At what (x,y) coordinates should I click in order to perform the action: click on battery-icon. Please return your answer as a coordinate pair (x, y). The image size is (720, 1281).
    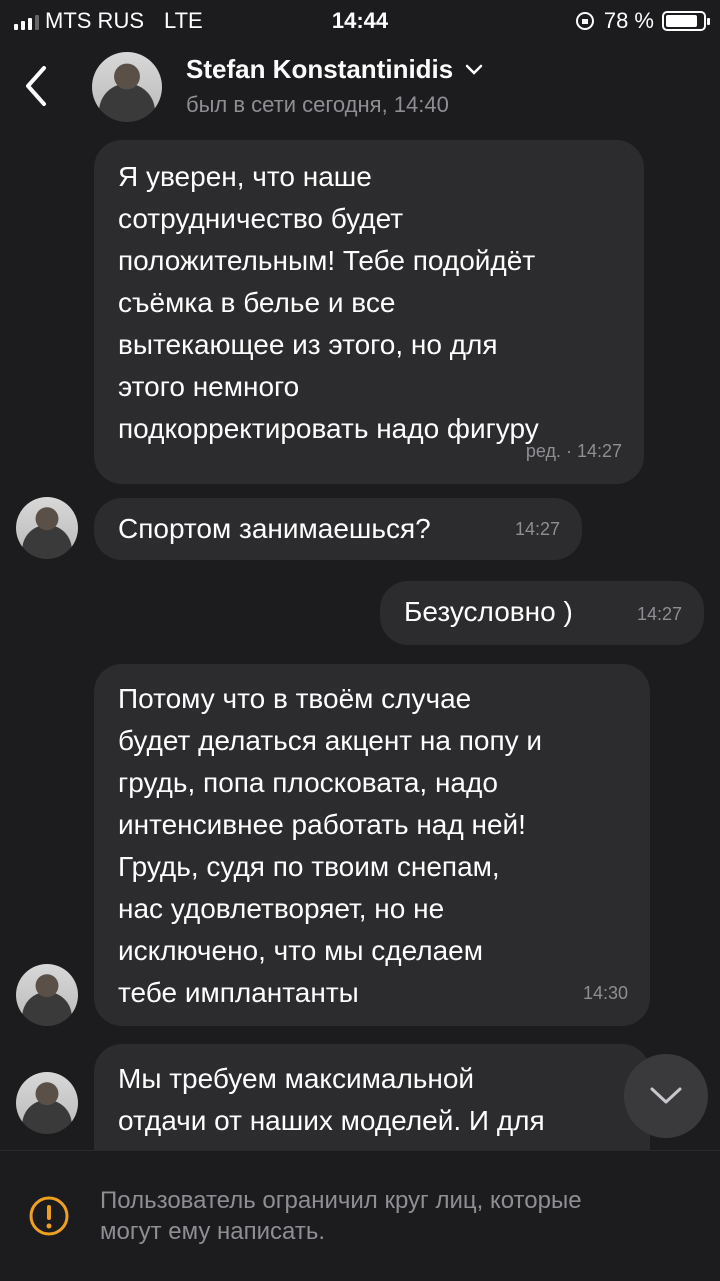
    Looking at the image, I should click on (686, 21).